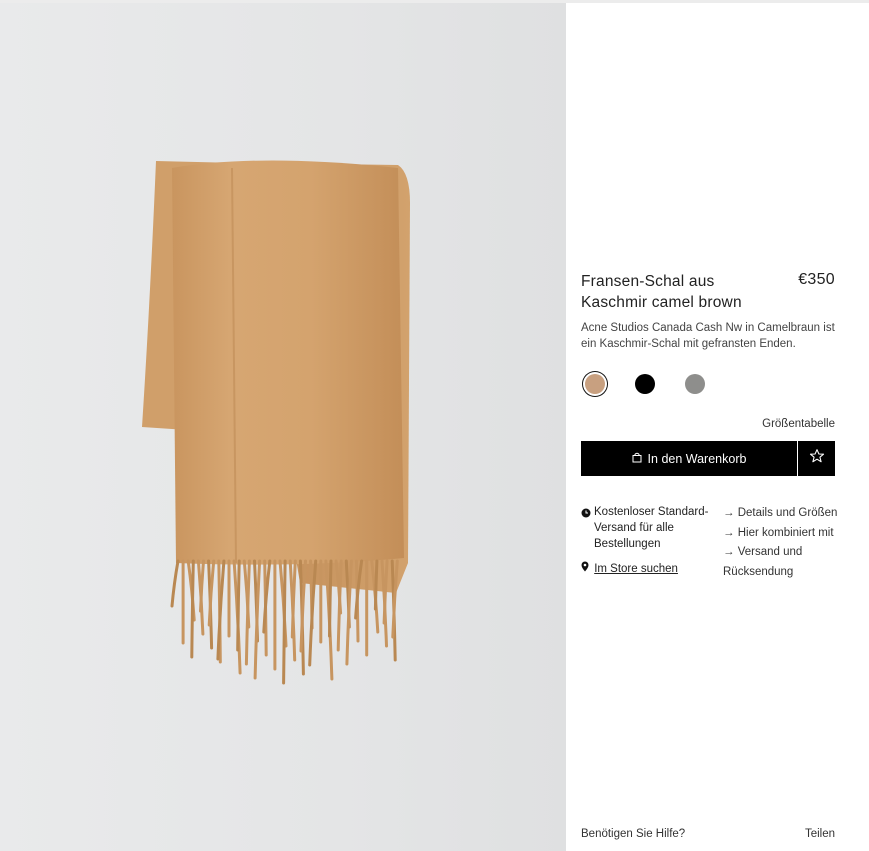 The height and width of the screenshot is (851, 869). I want to click on link-label: Details und Größen, so click(787, 513).